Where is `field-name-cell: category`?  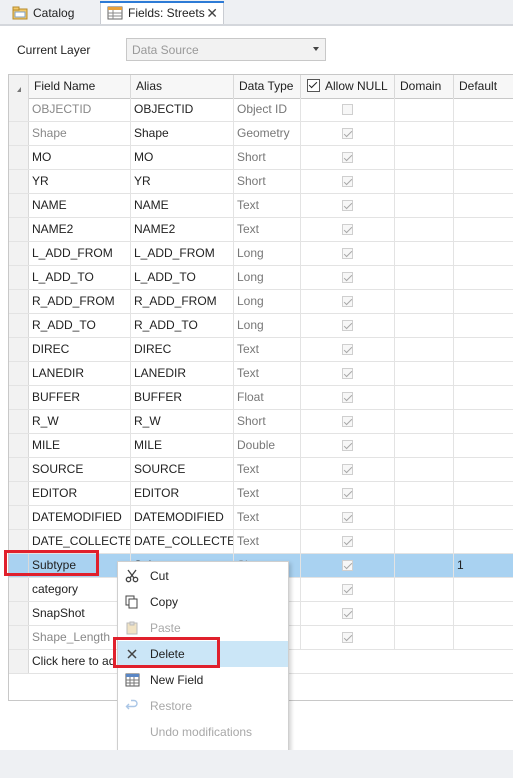 field-name-cell: category is located at coordinates (80, 589).